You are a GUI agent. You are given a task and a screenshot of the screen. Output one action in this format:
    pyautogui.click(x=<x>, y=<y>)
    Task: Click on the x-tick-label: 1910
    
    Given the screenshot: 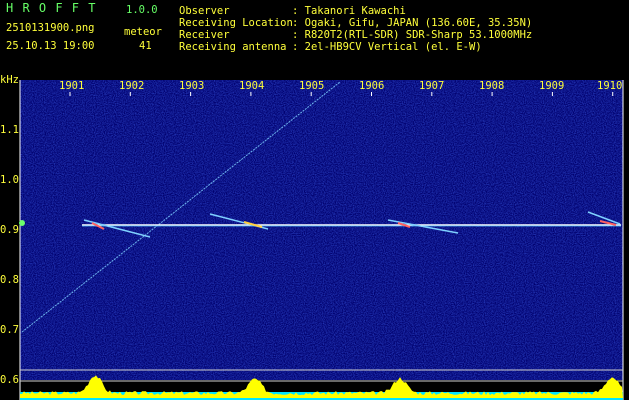 What is the action you would take?
    pyautogui.click(x=610, y=86)
    